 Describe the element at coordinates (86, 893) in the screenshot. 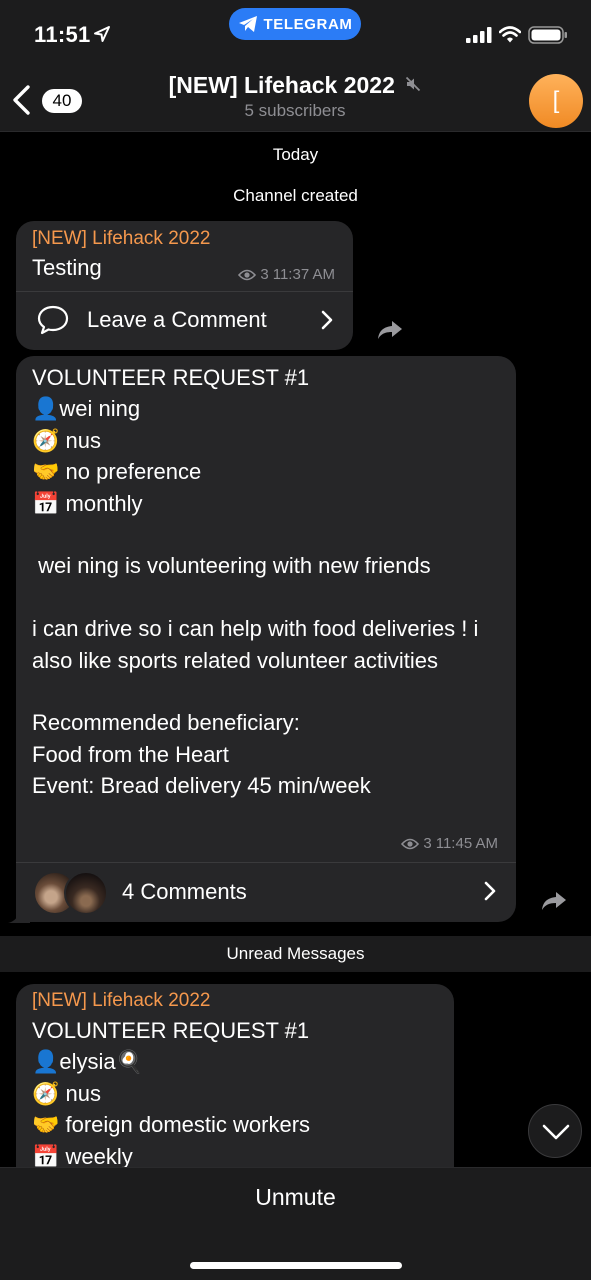

I see `commenter-avatar` at that location.